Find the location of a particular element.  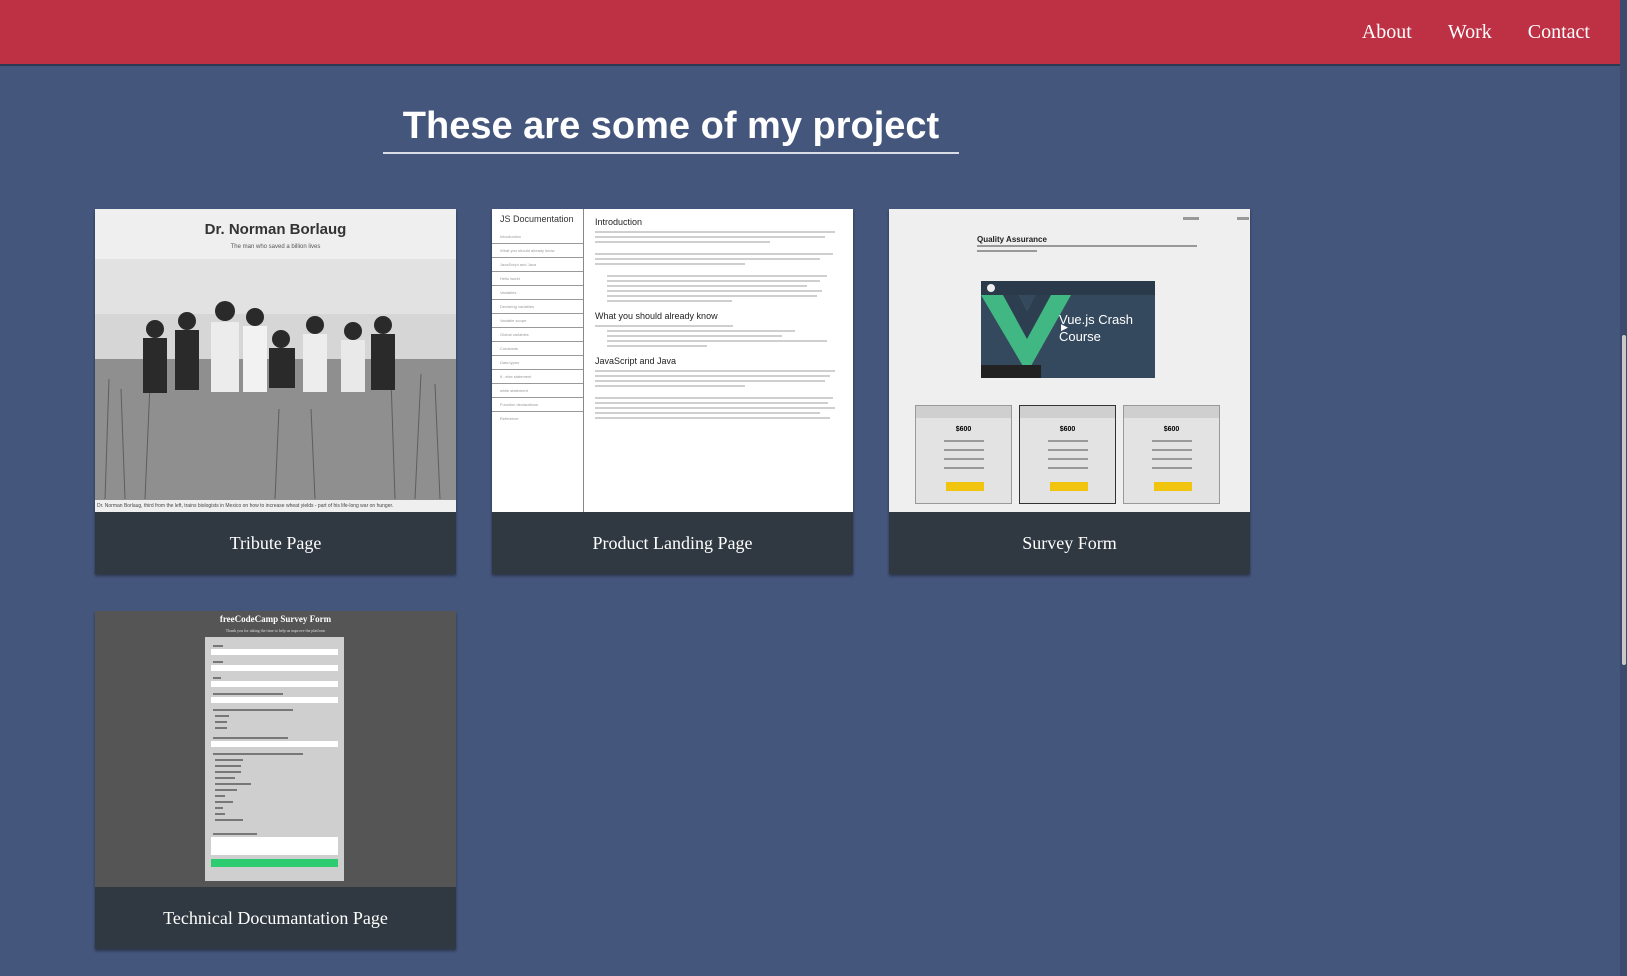

docs-sidebar-item: while statement is located at coordinates (537, 391).